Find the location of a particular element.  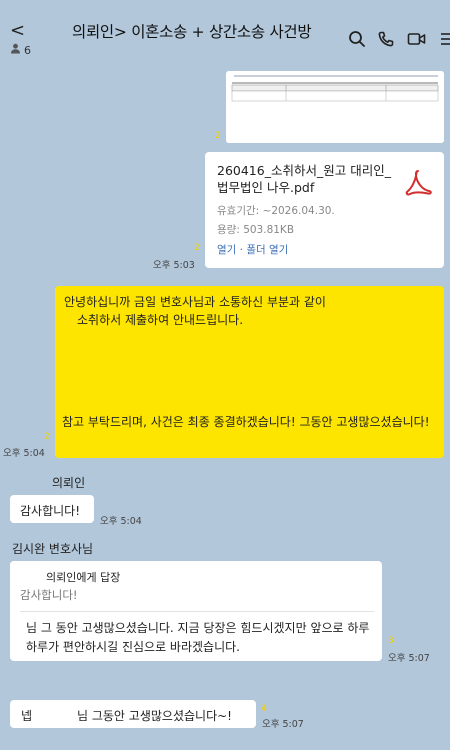

unread-count: 4 is located at coordinates (264, 709).